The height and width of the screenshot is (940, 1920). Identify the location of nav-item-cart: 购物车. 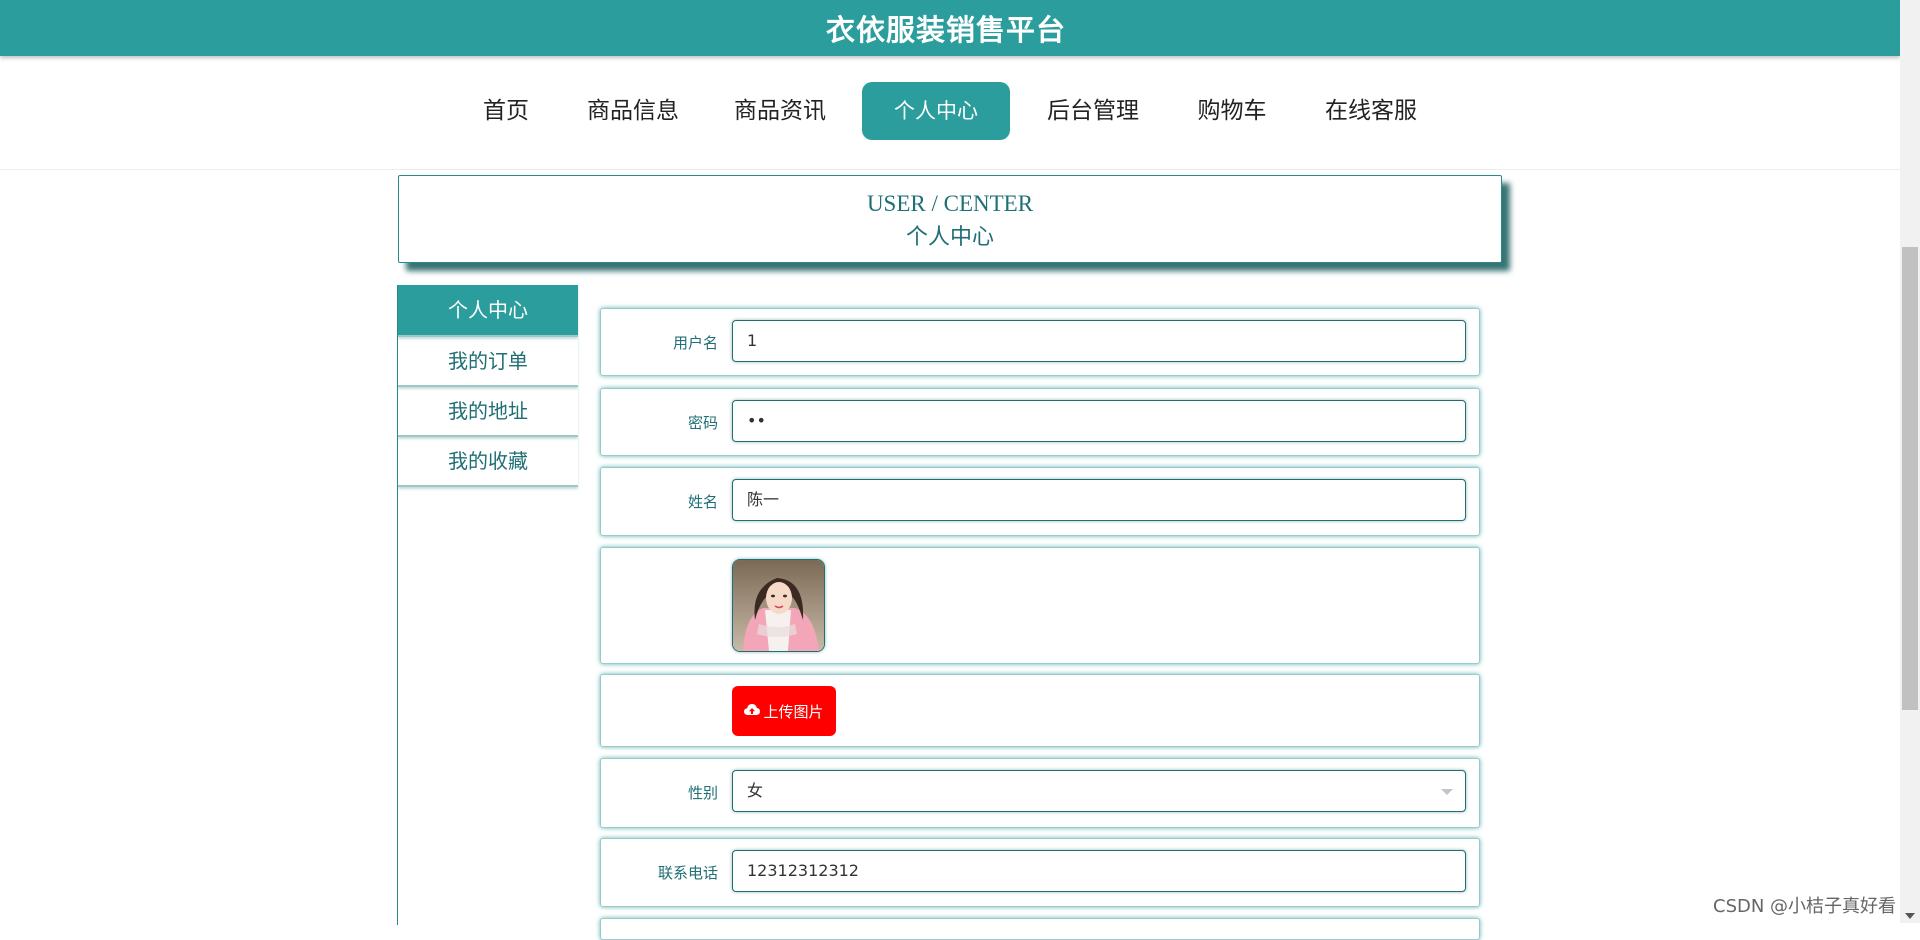
(1232, 111).